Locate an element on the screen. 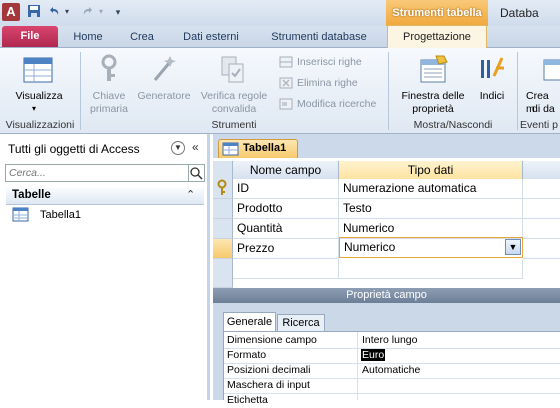 The height and width of the screenshot is (408, 560). undo-icon is located at coordinates (54, 12).